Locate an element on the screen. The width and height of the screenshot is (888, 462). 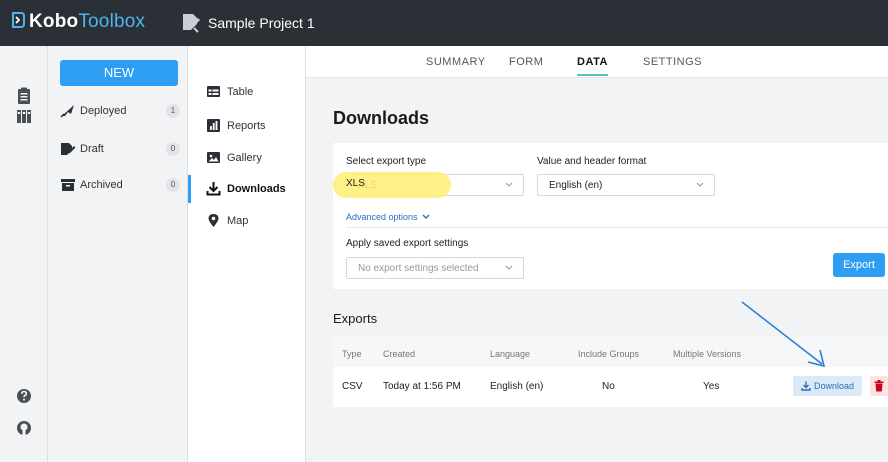
project-form-icon is located at coordinates (191, 23).